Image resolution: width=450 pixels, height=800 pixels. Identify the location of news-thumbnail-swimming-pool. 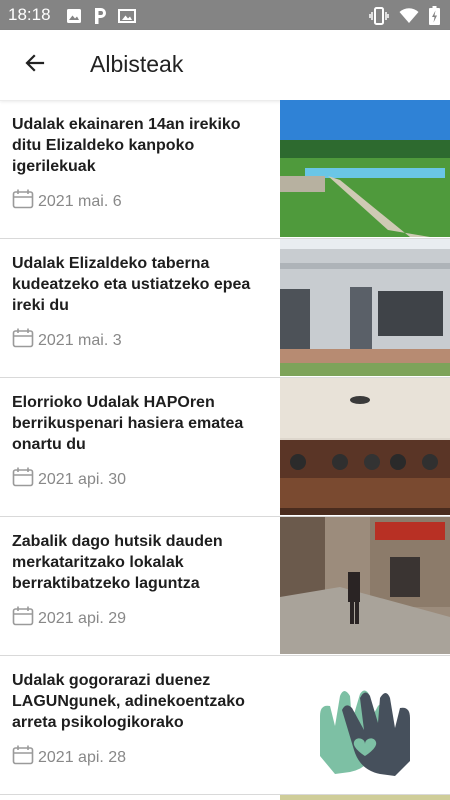
(365, 168).